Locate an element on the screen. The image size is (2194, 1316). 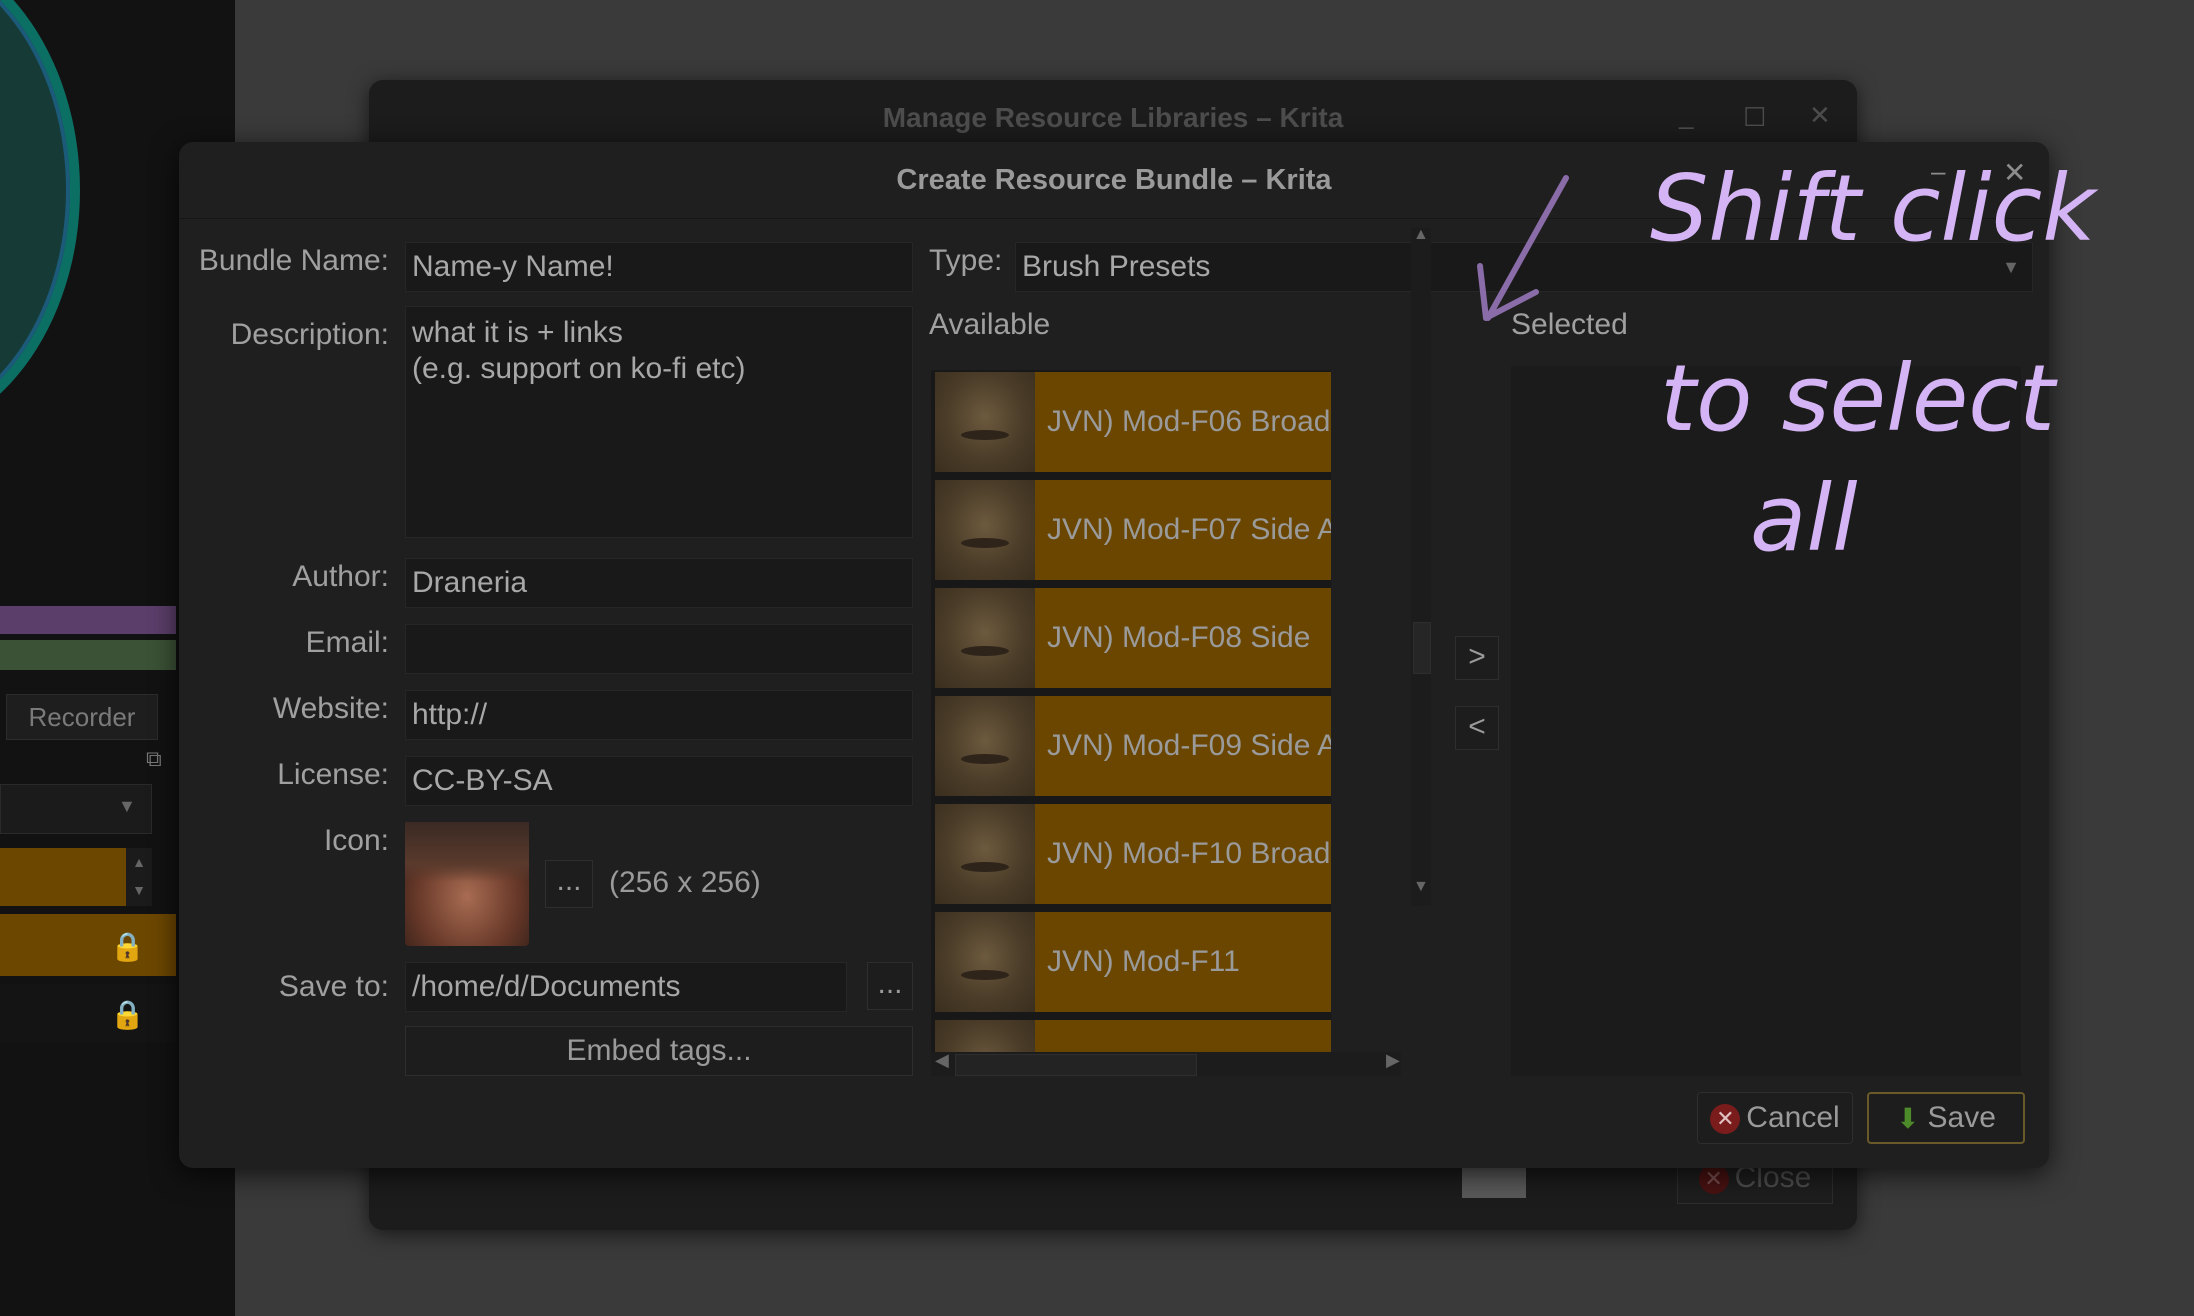
list-item-label: JVN) Mod-F09 Side Angled is located at coordinates (1189, 745).